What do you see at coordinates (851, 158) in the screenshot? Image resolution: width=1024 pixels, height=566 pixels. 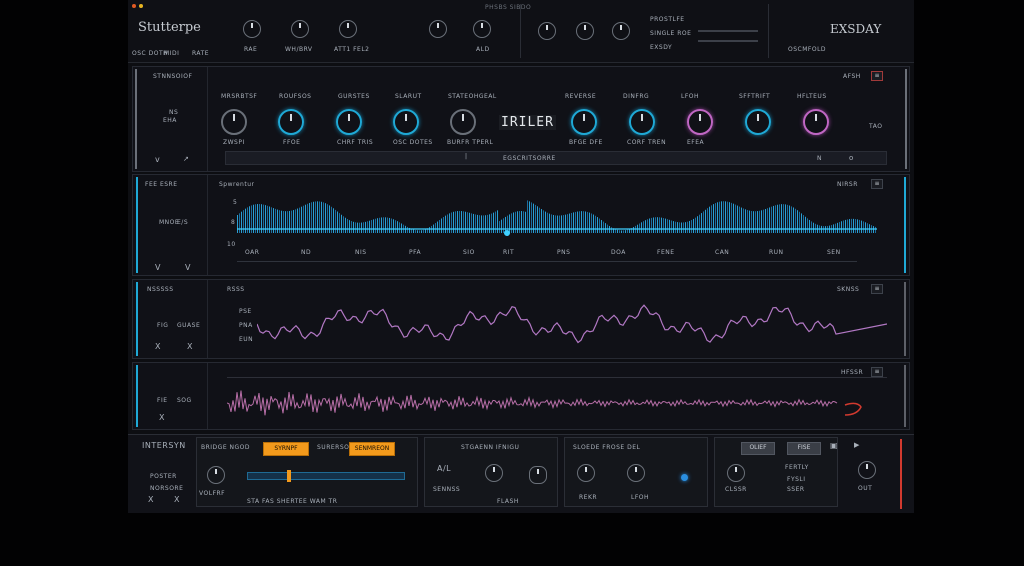 I see `info-icon: o` at bounding box center [851, 158].